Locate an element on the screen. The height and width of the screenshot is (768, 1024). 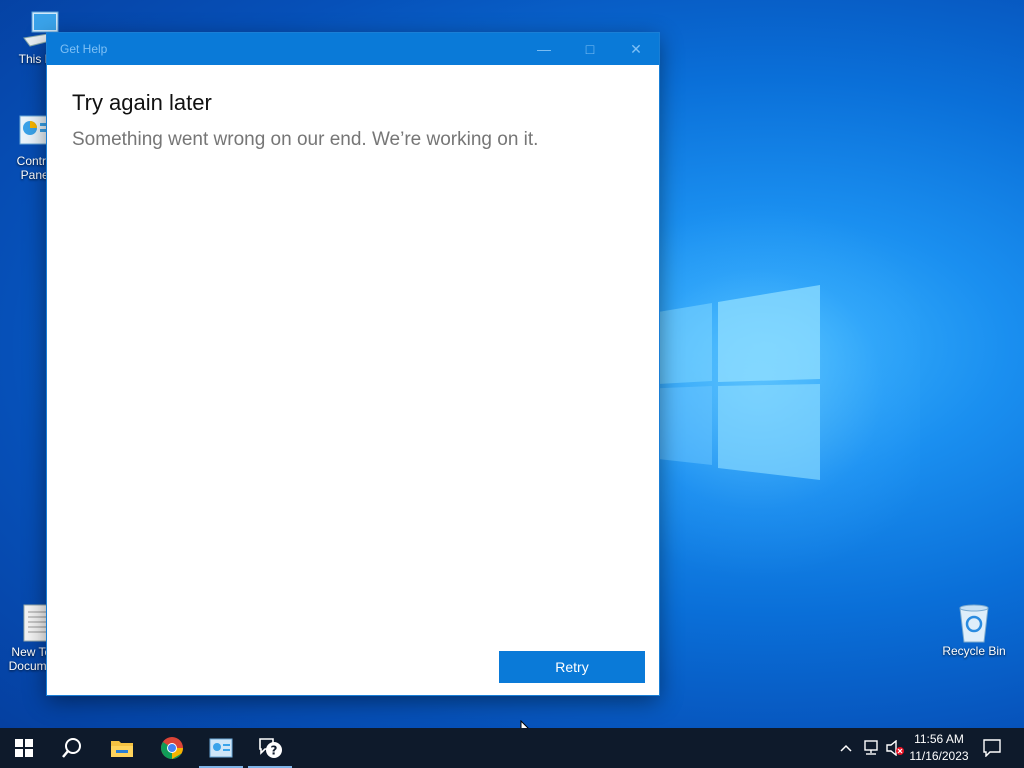
window-titlebar: Get Help — □ ✕ is located at coordinates (353, 49).